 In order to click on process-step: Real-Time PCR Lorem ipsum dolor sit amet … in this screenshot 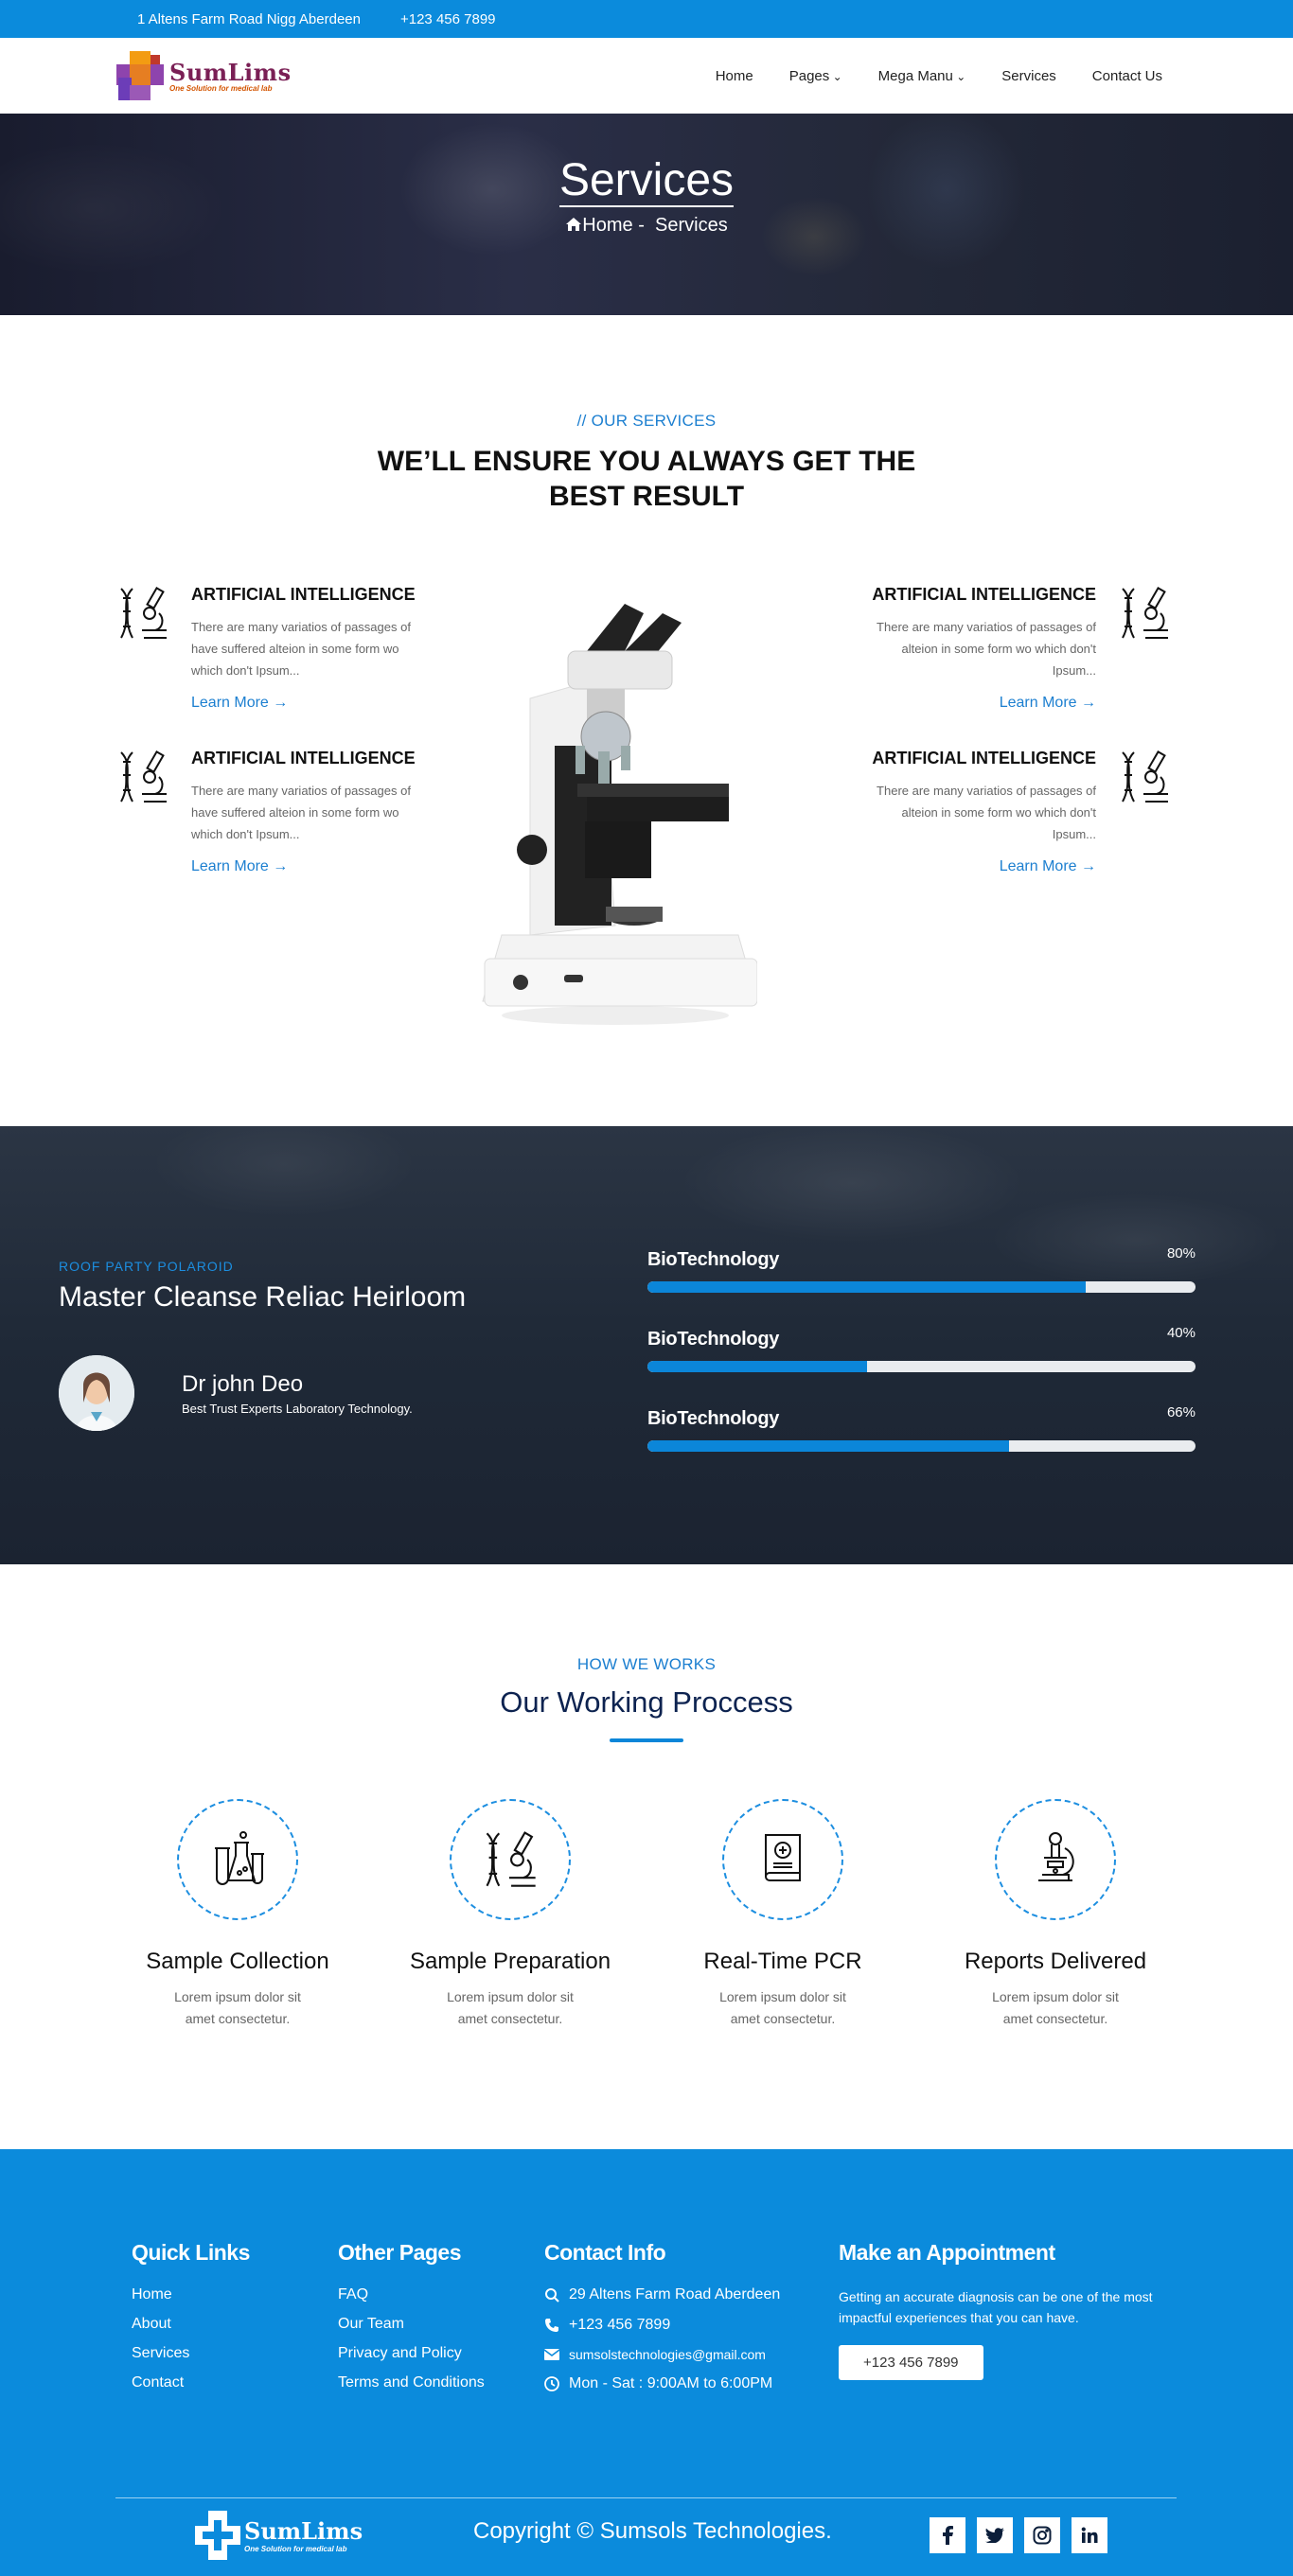, I will do `click(782, 1914)`.